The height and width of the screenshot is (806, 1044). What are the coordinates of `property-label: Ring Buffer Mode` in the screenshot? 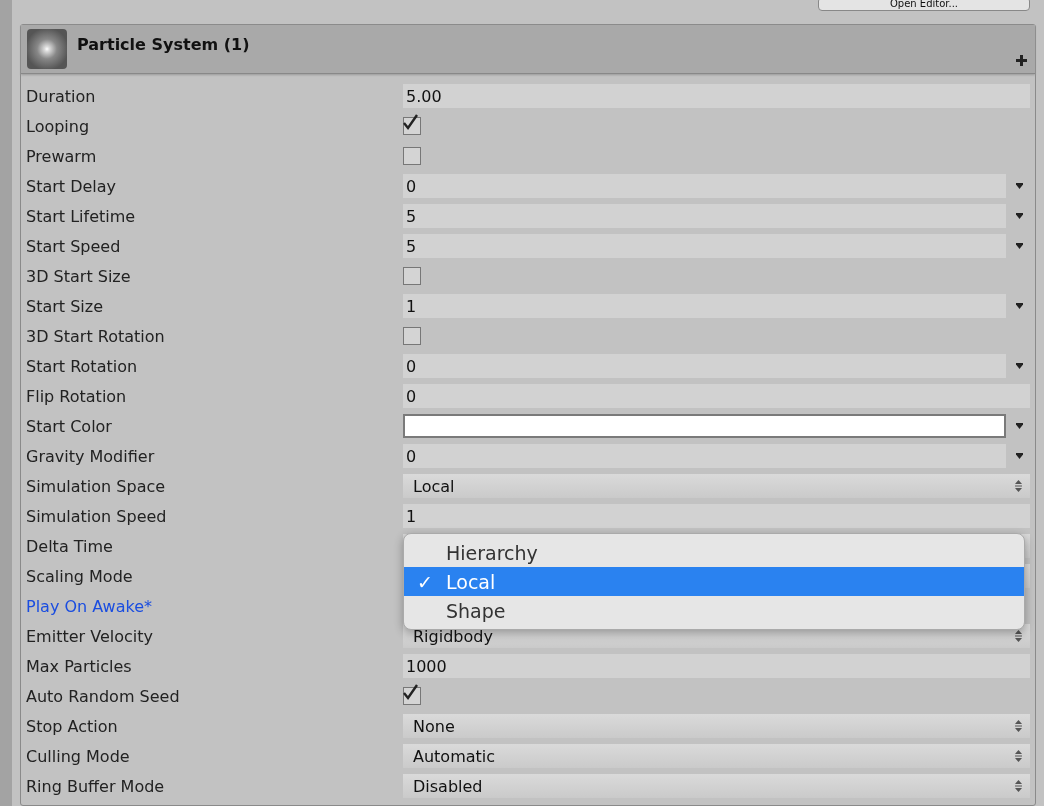 It's located at (96, 786).